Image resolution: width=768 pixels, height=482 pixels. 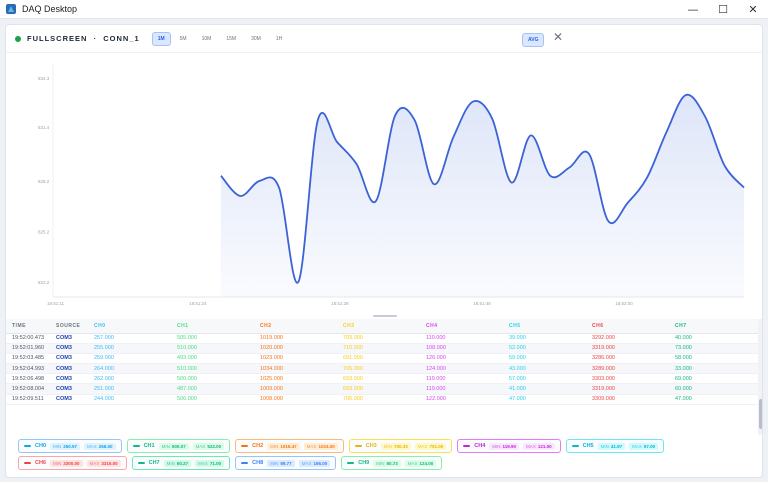 I want to click on column-header-ch7: CH7, so click(x=713, y=326).